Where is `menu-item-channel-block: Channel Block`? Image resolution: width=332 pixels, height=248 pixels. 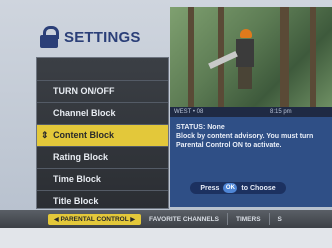
menu-item-channel-block: Channel Block is located at coordinates (102, 114).